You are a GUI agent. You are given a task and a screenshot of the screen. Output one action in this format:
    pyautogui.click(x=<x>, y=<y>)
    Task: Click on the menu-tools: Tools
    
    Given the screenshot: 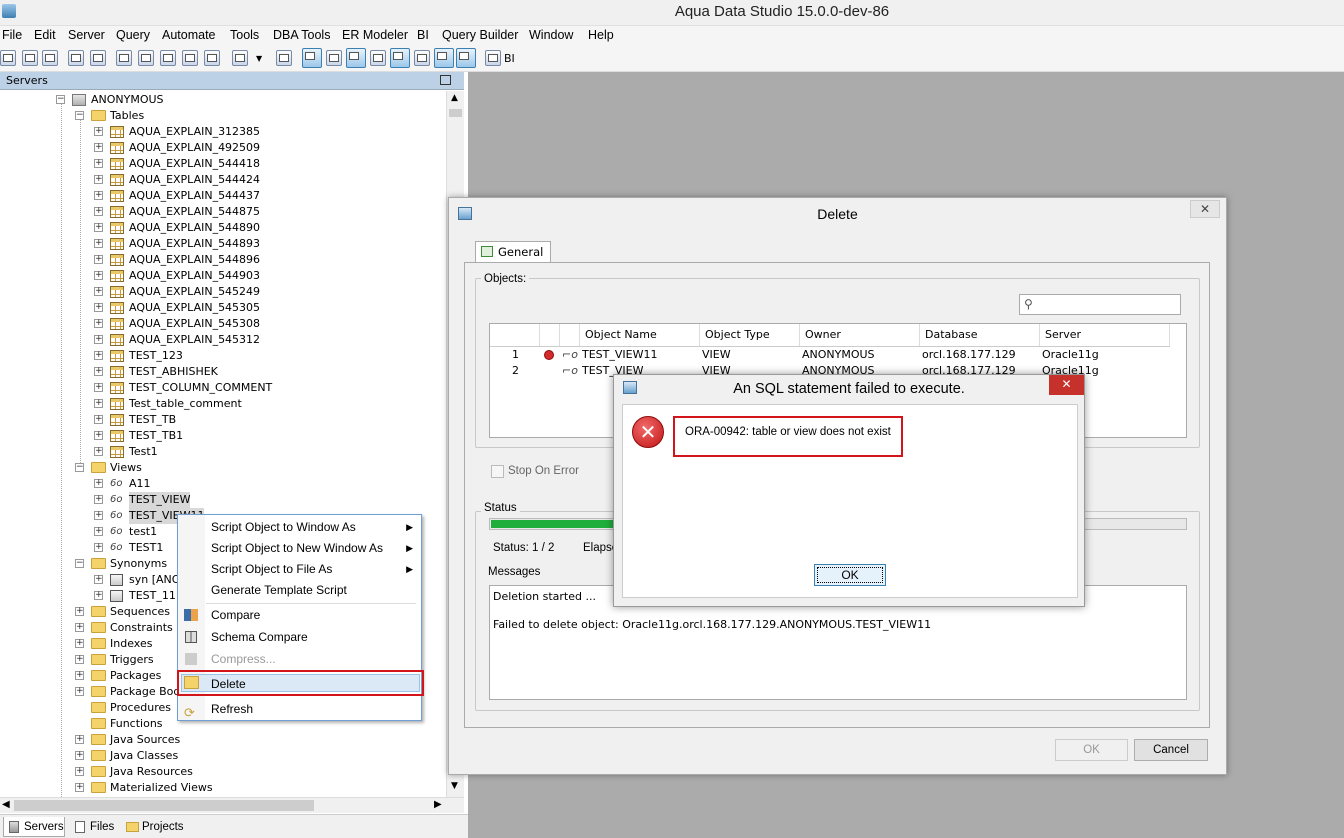 What is the action you would take?
    pyautogui.click(x=244, y=36)
    